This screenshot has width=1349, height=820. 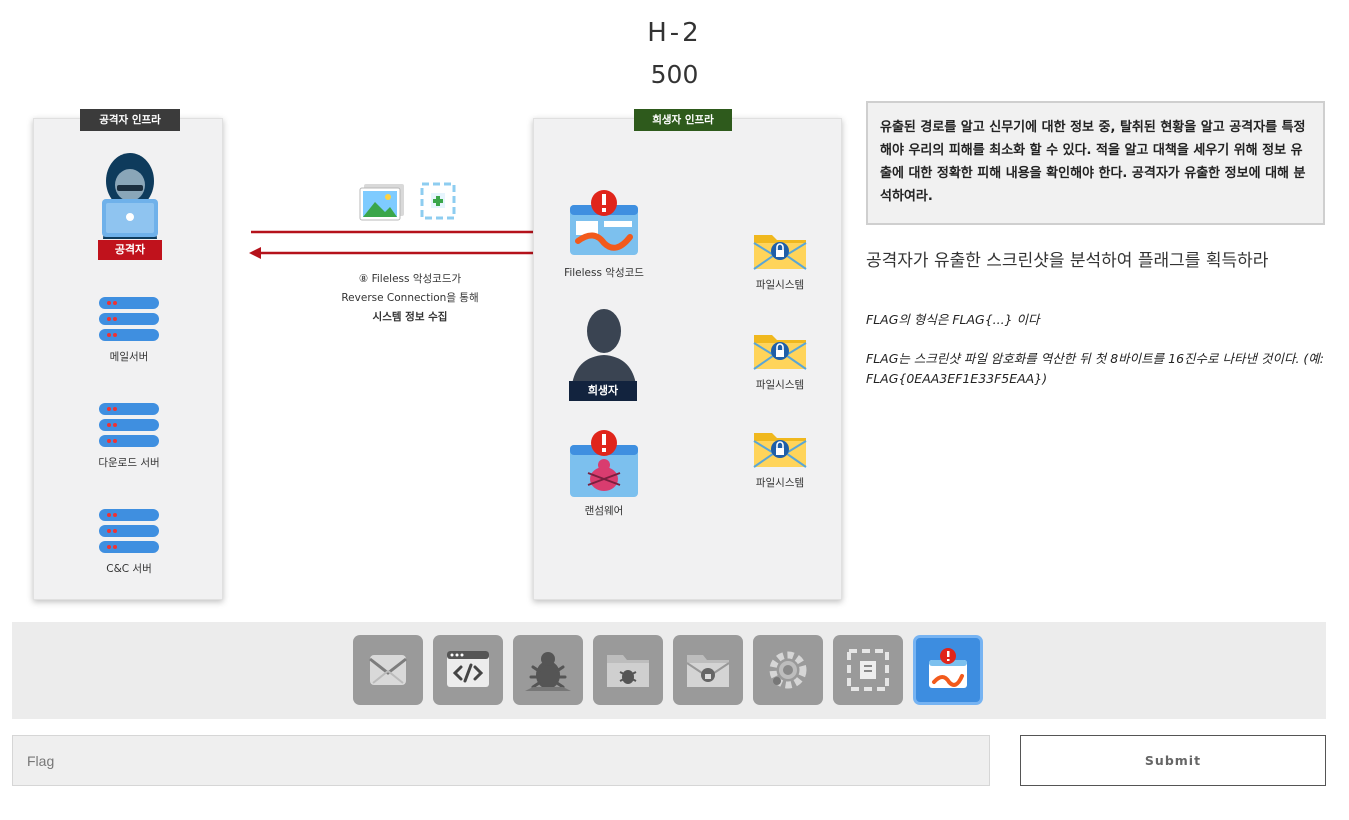 I want to click on submit-button: Submit, so click(x=1173, y=760).